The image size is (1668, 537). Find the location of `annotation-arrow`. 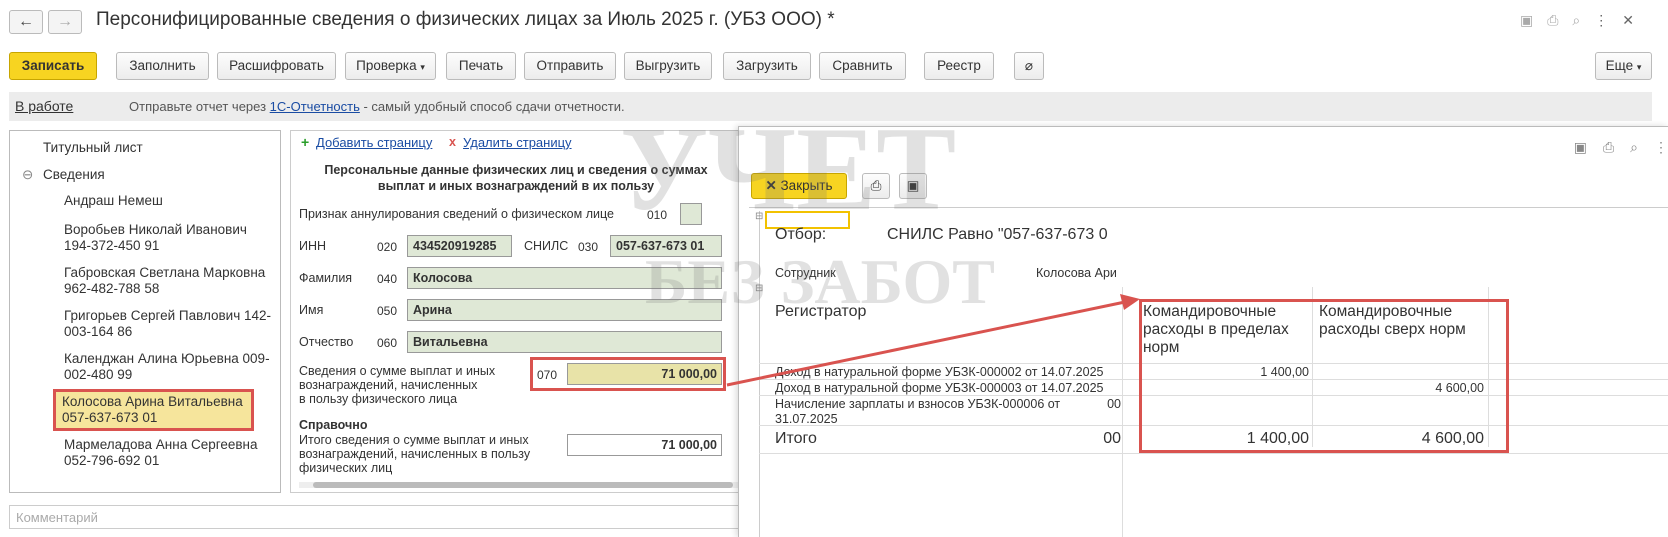

annotation-arrow is located at coordinates (933, 340).